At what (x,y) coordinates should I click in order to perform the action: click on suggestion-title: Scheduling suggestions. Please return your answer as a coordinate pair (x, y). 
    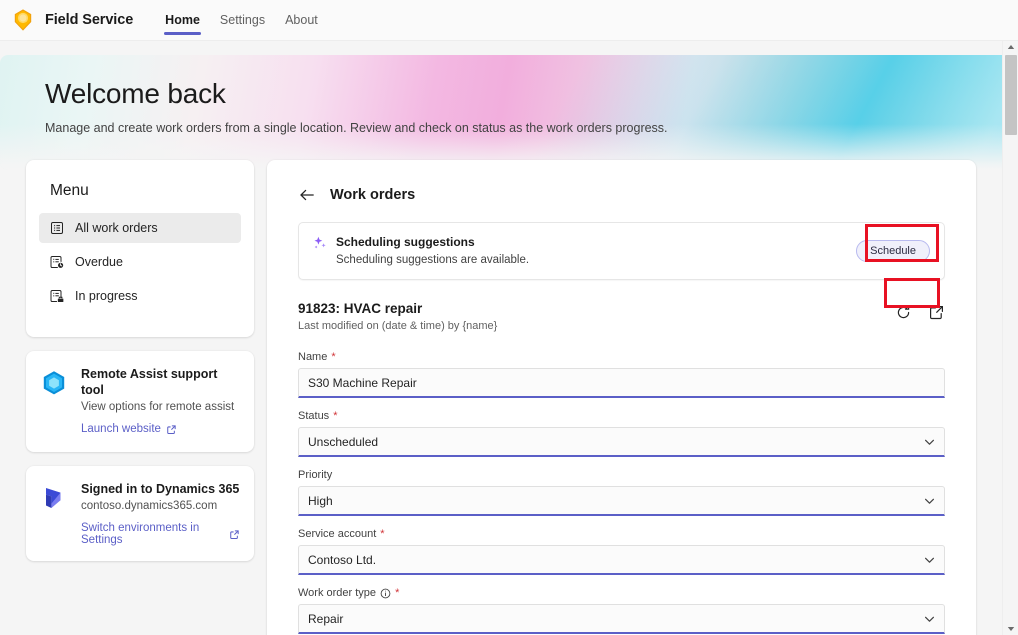
    Looking at the image, I should click on (405, 242).